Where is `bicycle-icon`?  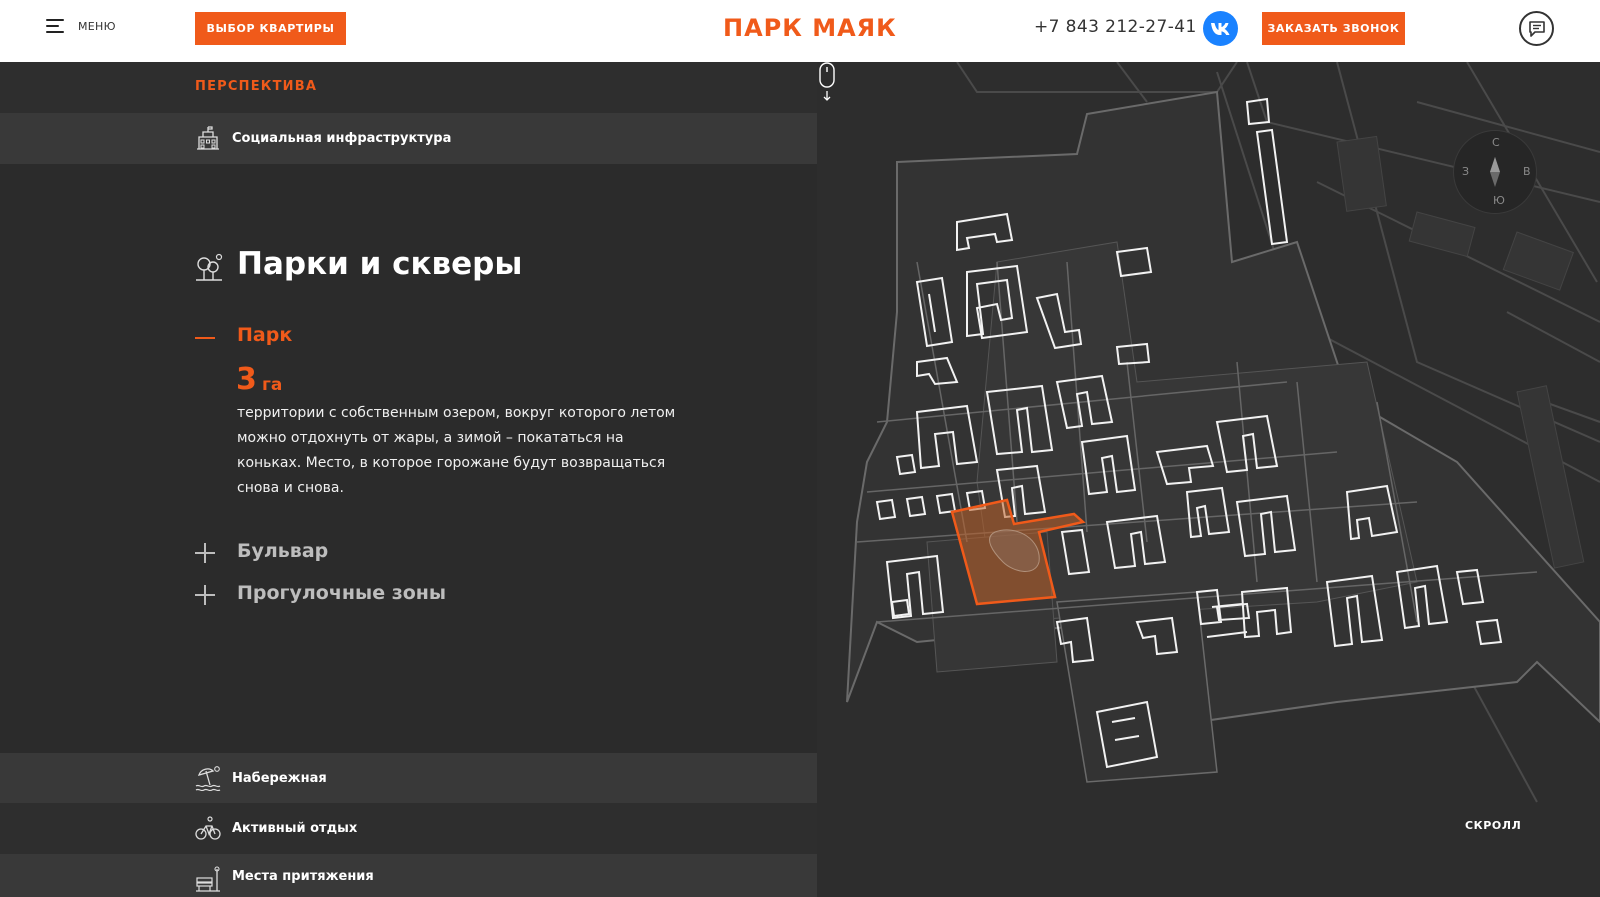 bicycle-icon is located at coordinates (208, 828).